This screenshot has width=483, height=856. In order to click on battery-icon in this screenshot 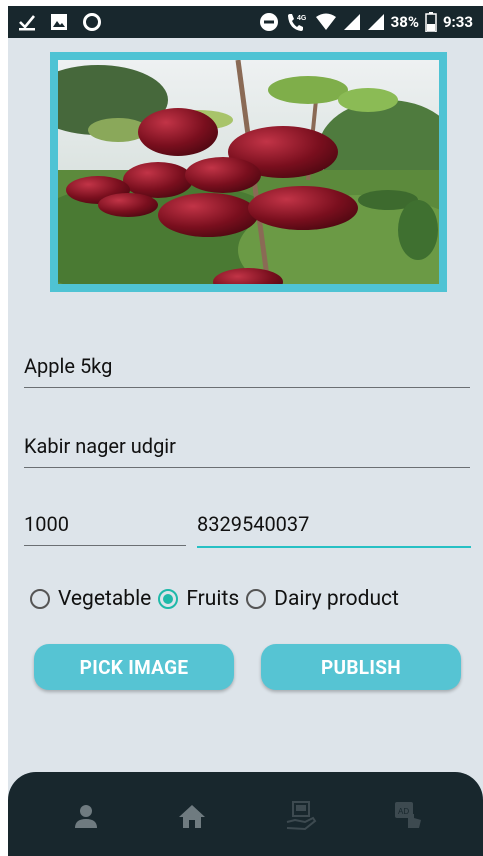, I will do `click(431, 22)`.